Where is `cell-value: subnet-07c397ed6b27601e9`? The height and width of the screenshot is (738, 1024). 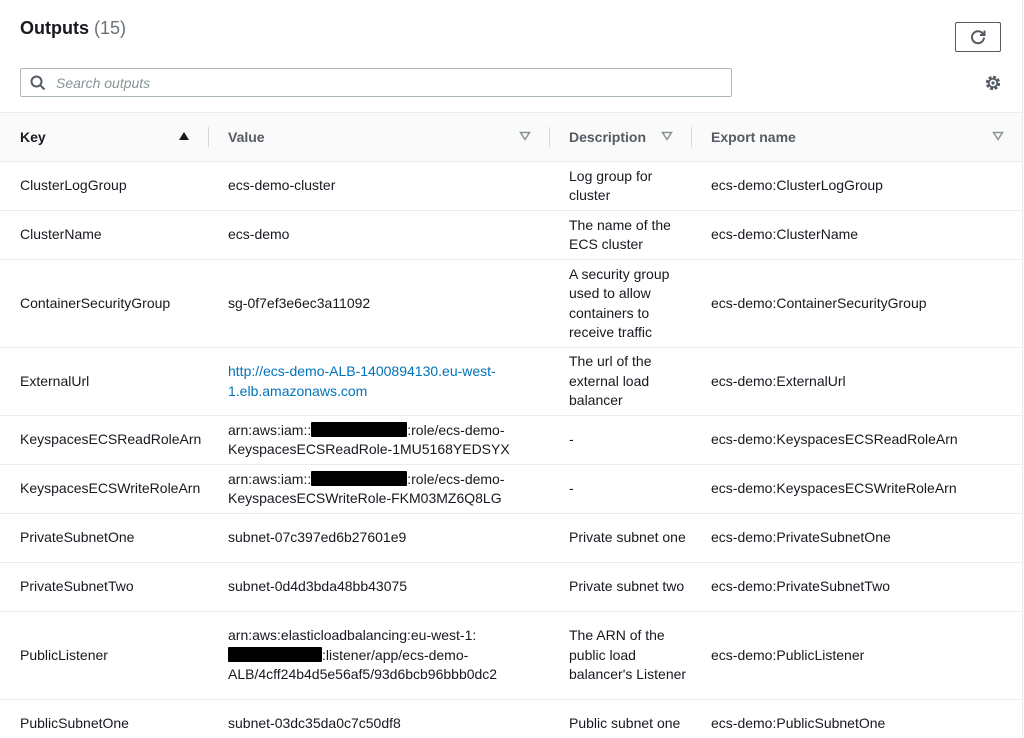
cell-value: subnet-07c397ed6b27601e9 is located at coordinates (378, 538).